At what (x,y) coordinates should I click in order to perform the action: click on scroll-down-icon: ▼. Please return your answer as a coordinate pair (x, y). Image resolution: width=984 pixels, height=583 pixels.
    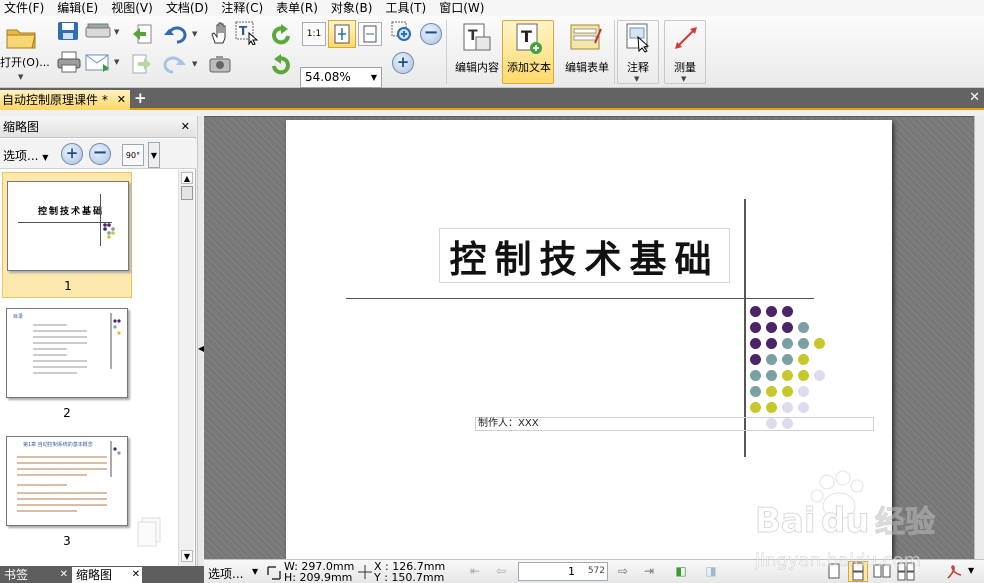
    Looking at the image, I should click on (187, 556).